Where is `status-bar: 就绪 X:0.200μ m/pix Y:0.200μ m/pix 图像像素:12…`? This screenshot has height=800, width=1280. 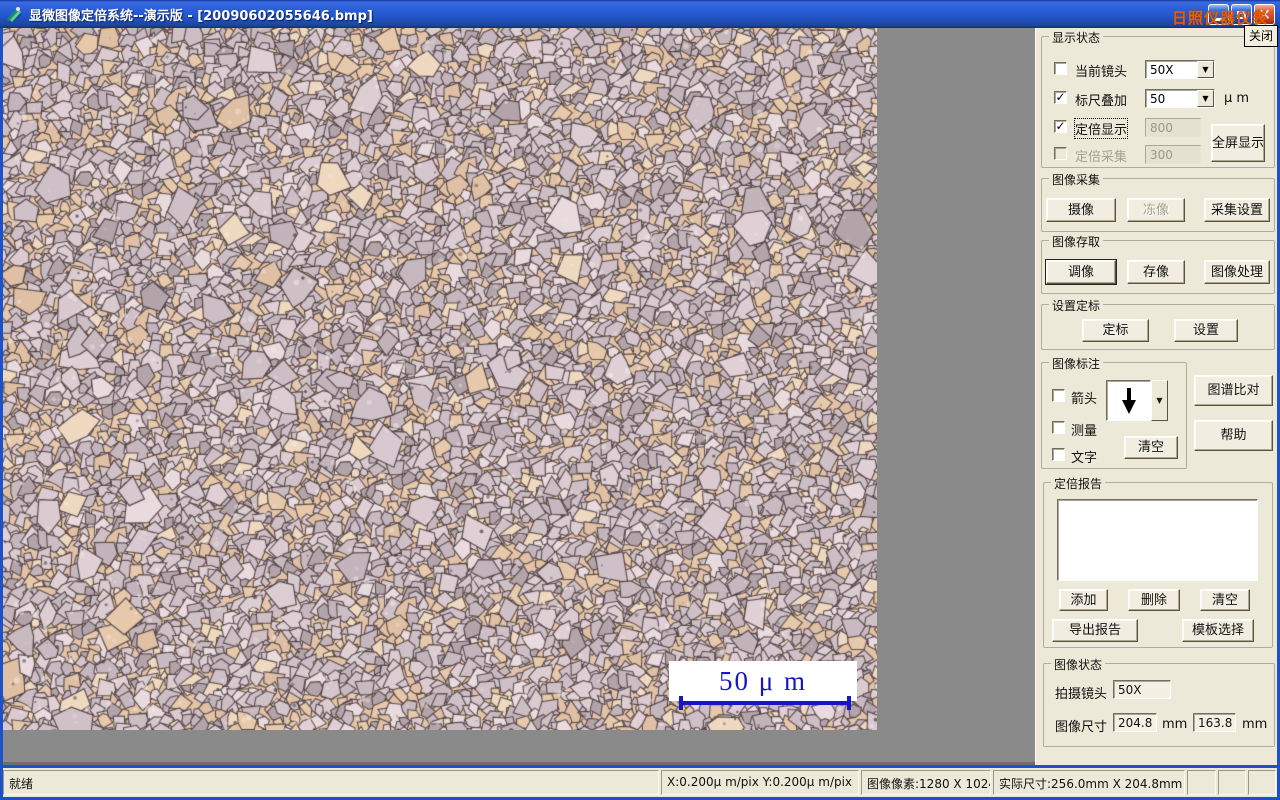 status-bar: 就绪 X:0.200μ m/pix Y:0.200μ m/pix 图像像素:12… is located at coordinates (640, 782).